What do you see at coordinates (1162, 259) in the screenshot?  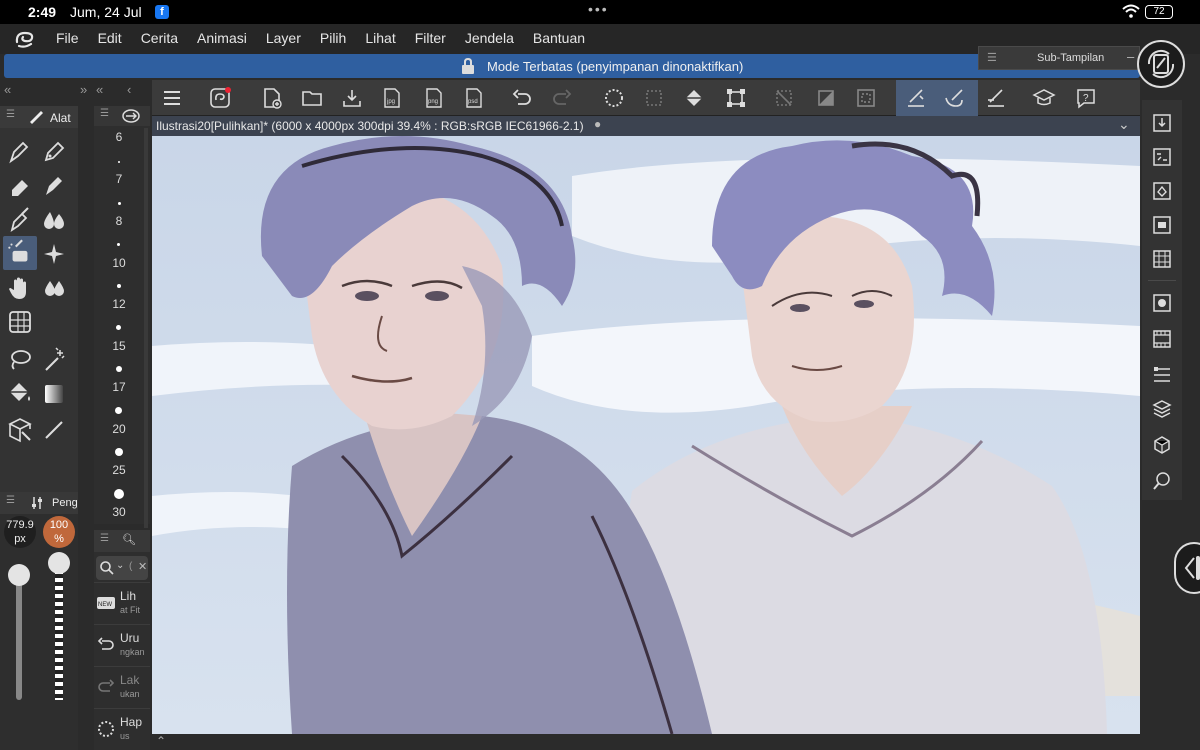 I see `page-manager-icon` at bounding box center [1162, 259].